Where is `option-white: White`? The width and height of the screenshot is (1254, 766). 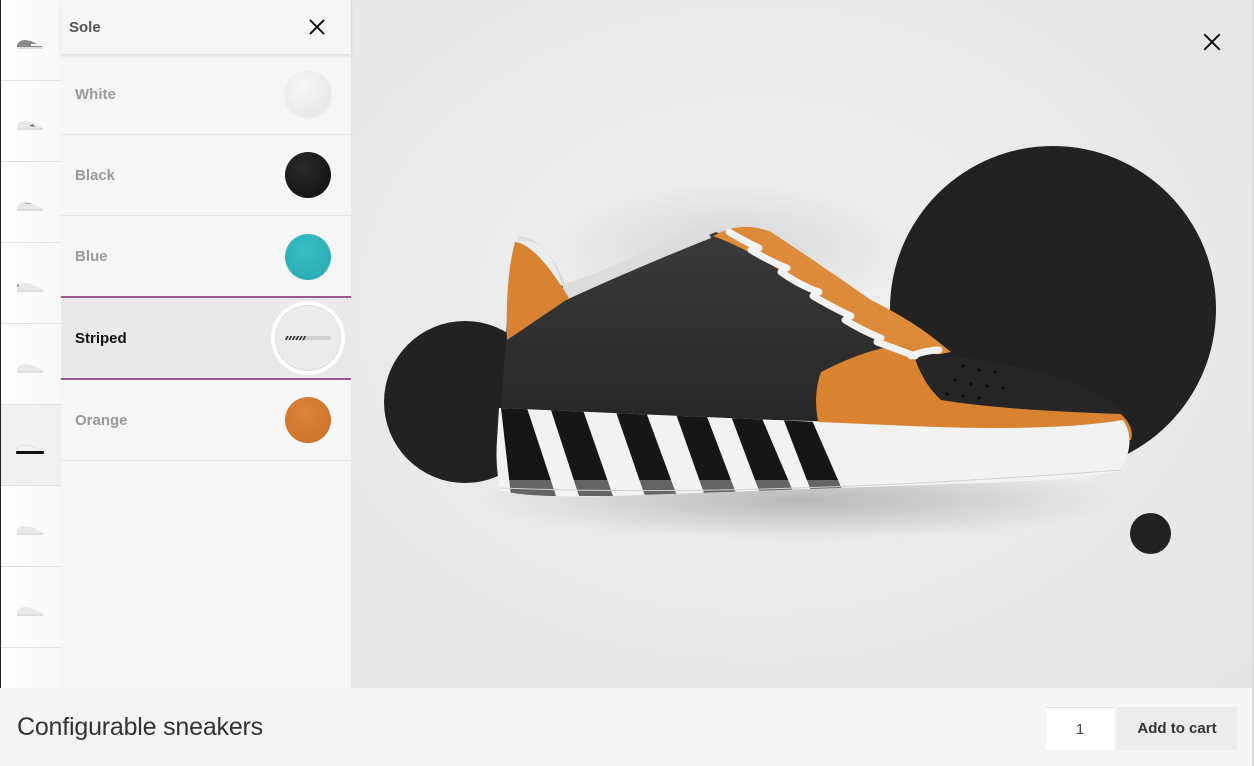
option-white: White is located at coordinates (206, 94).